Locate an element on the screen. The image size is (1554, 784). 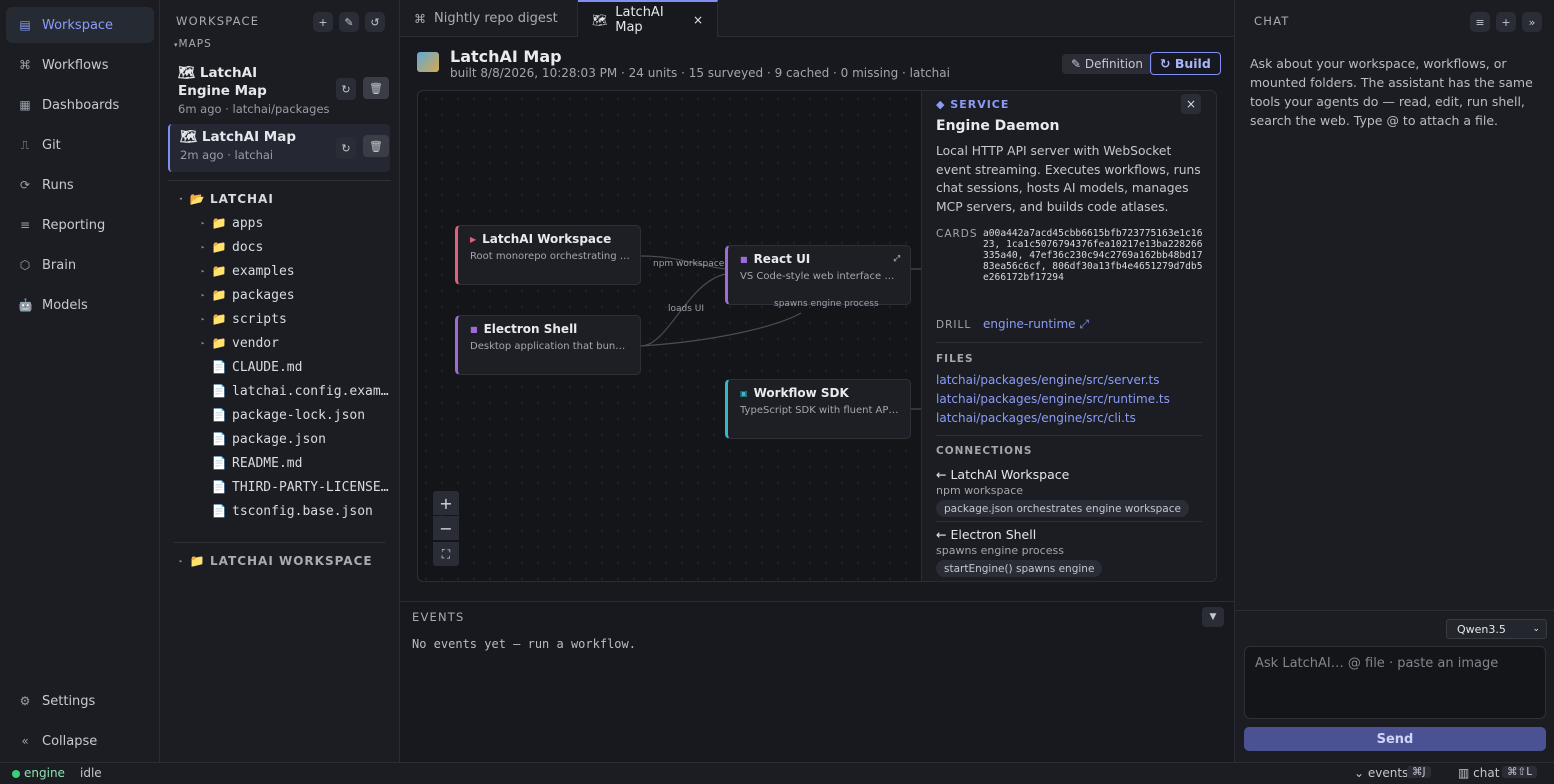
divider is located at coordinates (1069, 342).